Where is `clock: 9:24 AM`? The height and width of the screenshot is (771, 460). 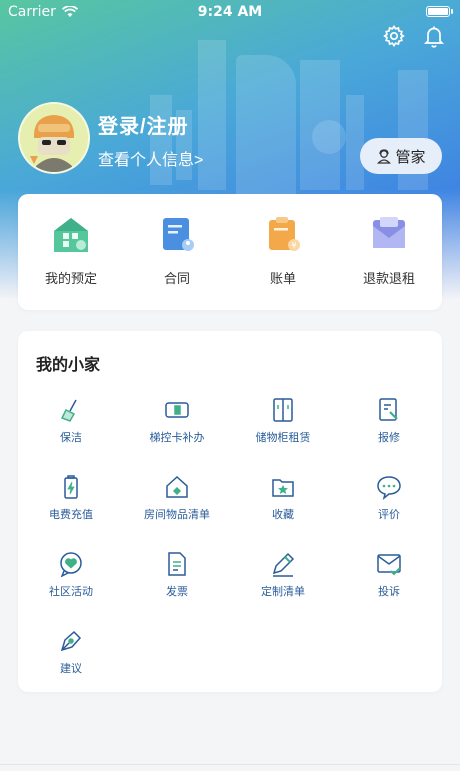
clock: 9:24 AM is located at coordinates (230, 12).